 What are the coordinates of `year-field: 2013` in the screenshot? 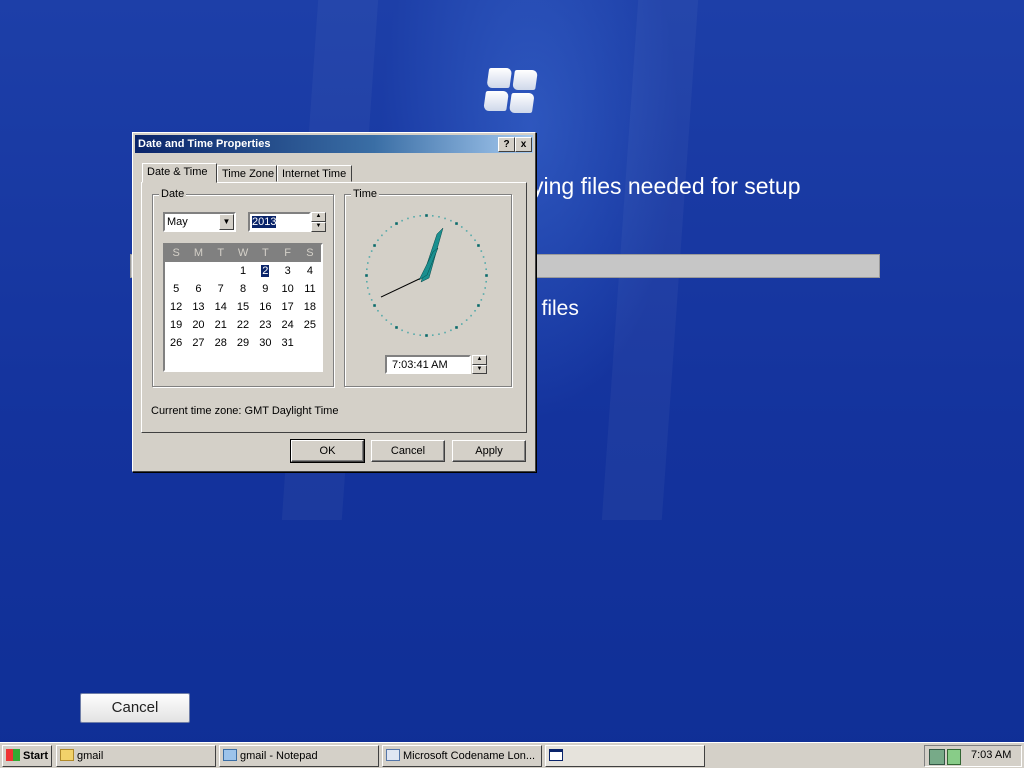 It's located at (279, 222).